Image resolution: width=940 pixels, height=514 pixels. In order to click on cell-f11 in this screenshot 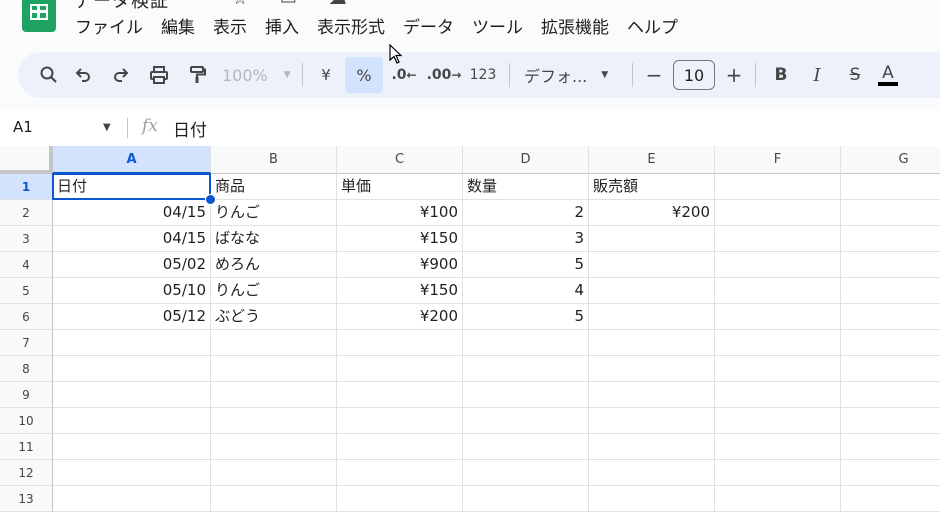, I will do `click(778, 447)`.